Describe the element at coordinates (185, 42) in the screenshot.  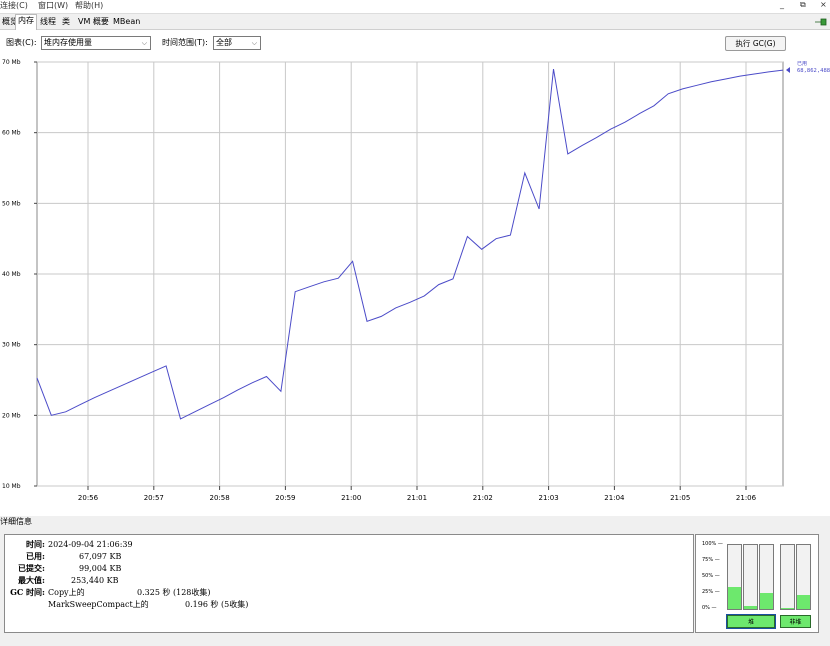
I see `range-label: 时间范围(T):` at that location.